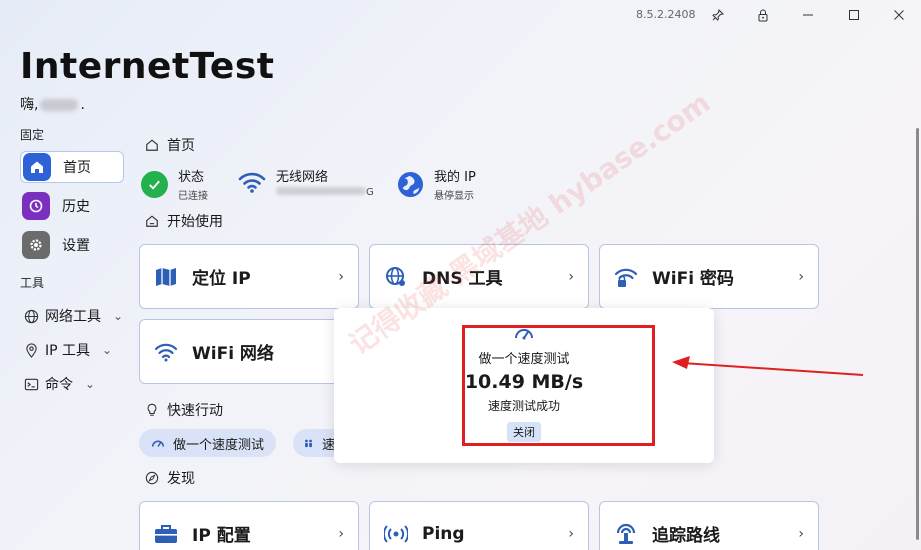  Describe the element at coordinates (32, 135) in the screenshot. I see `pinned-section-label: 固定` at that location.